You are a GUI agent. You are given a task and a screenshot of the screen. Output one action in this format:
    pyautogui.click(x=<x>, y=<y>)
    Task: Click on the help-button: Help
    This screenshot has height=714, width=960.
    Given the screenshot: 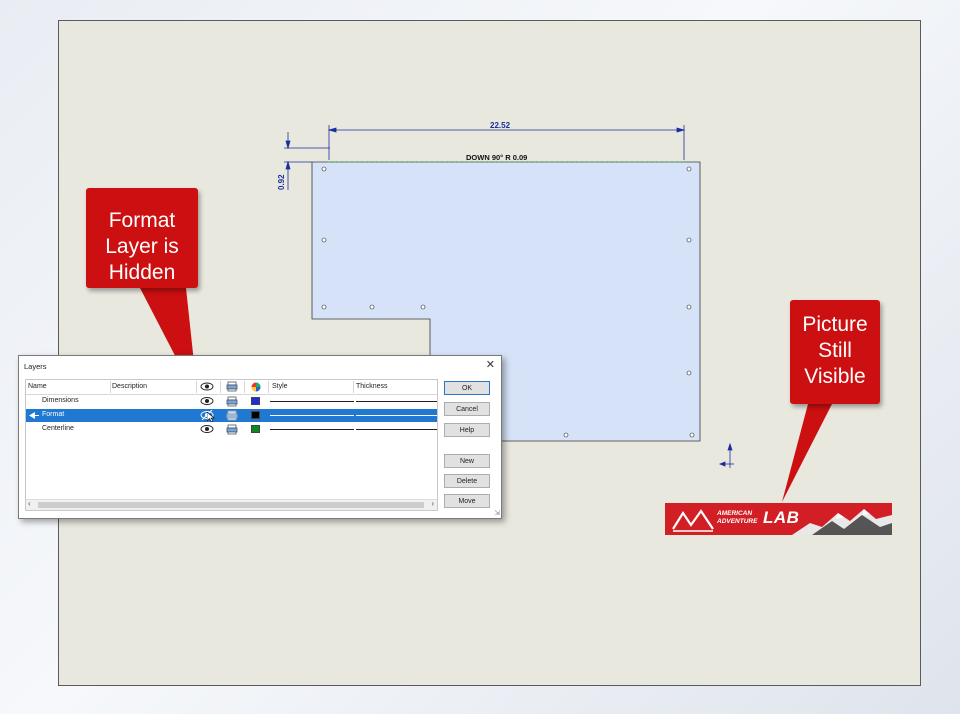 What is the action you would take?
    pyautogui.click(x=467, y=430)
    